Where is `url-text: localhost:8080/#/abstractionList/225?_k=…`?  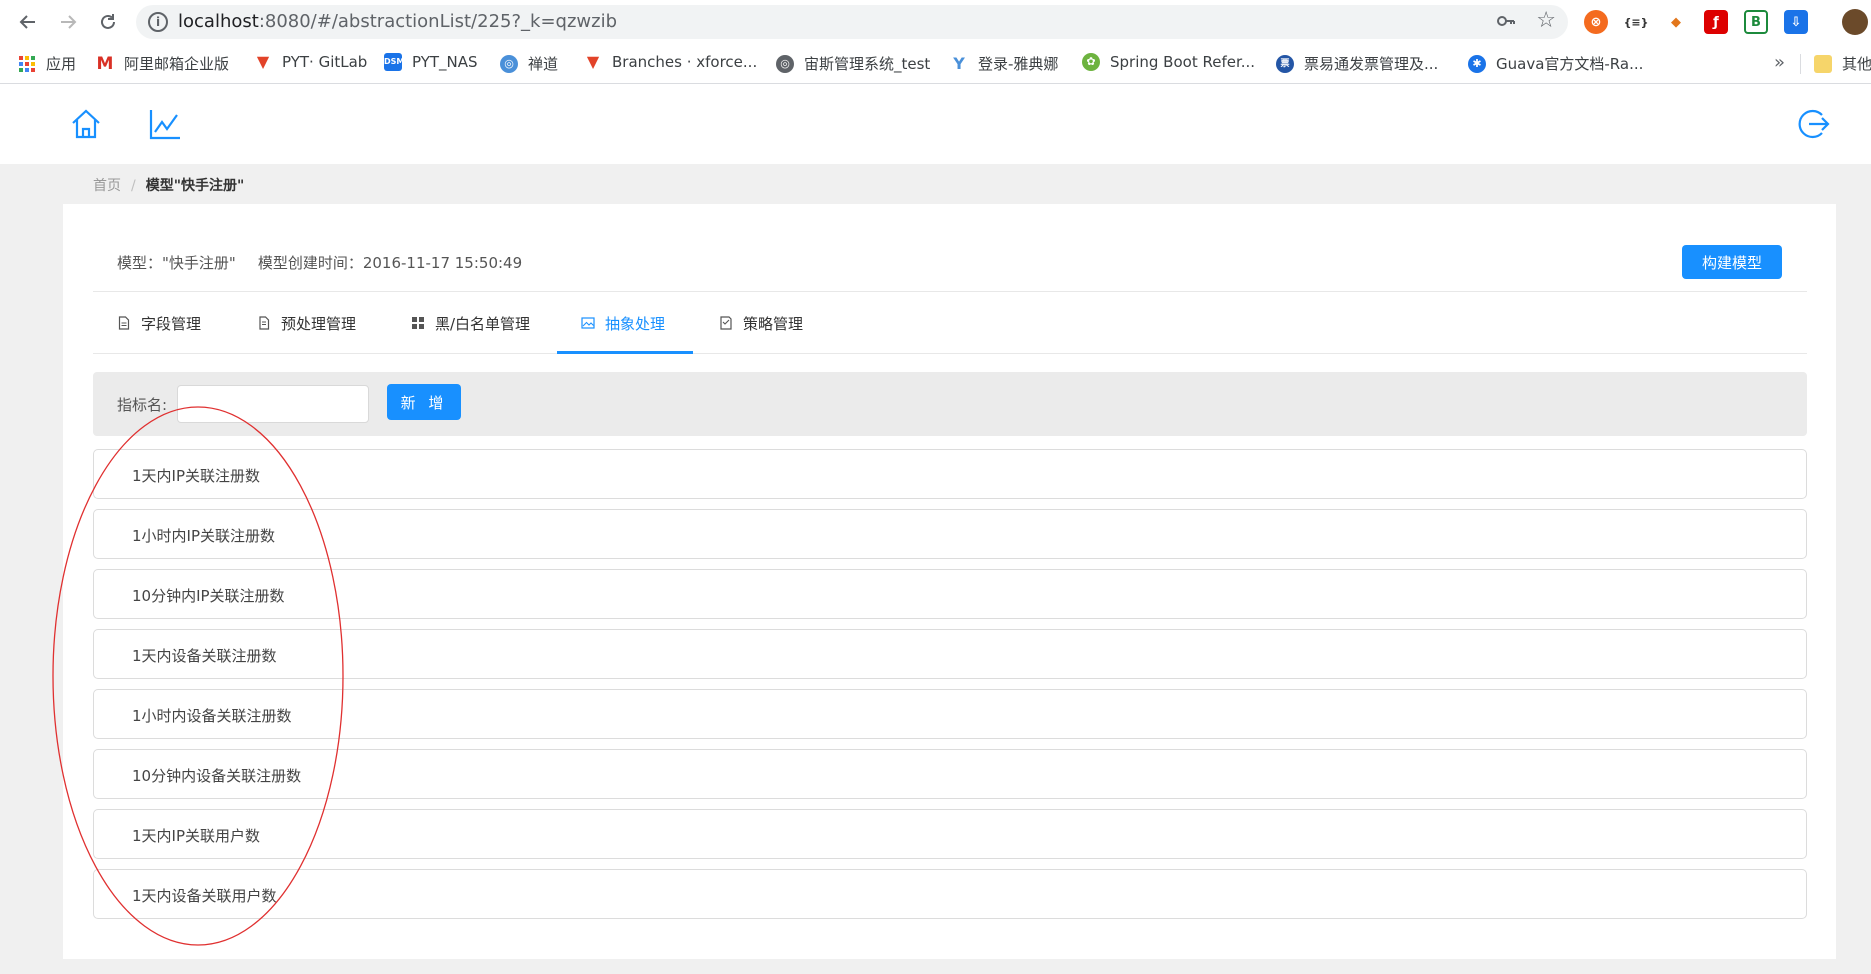 url-text: localhost:8080/#/abstractionList/225?_k=… is located at coordinates (397, 21).